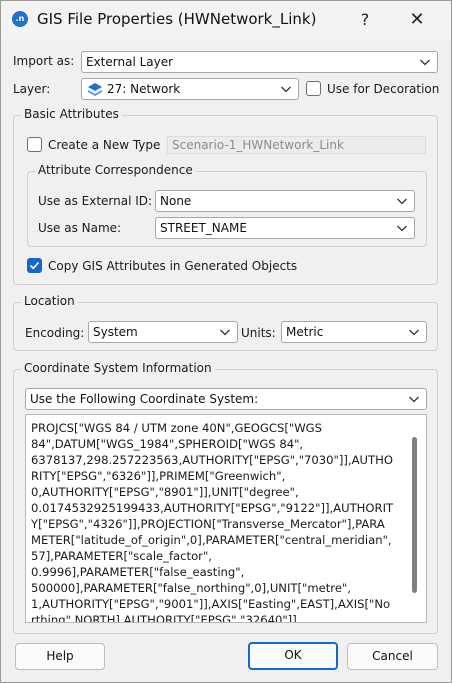  I want to click on layers-icon, so click(95, 89).